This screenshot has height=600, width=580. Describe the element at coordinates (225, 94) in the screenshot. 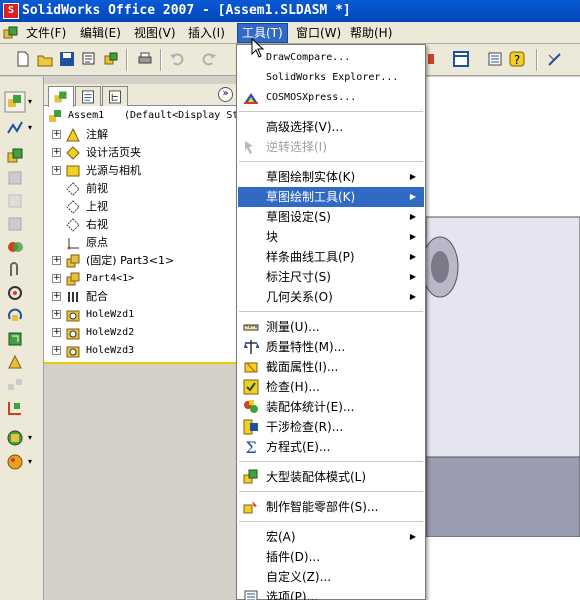

I see `collapse-chevron-icon: »` at that location.